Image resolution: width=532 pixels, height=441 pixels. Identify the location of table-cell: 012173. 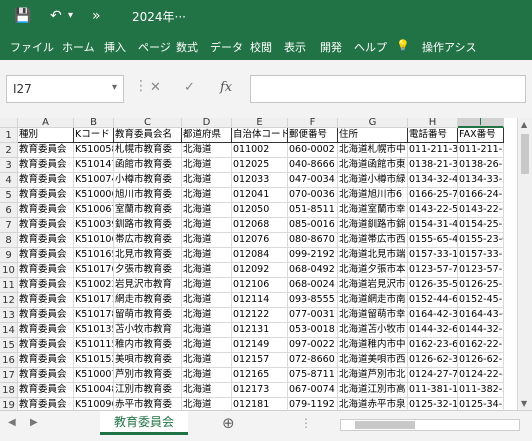
(260, 390).